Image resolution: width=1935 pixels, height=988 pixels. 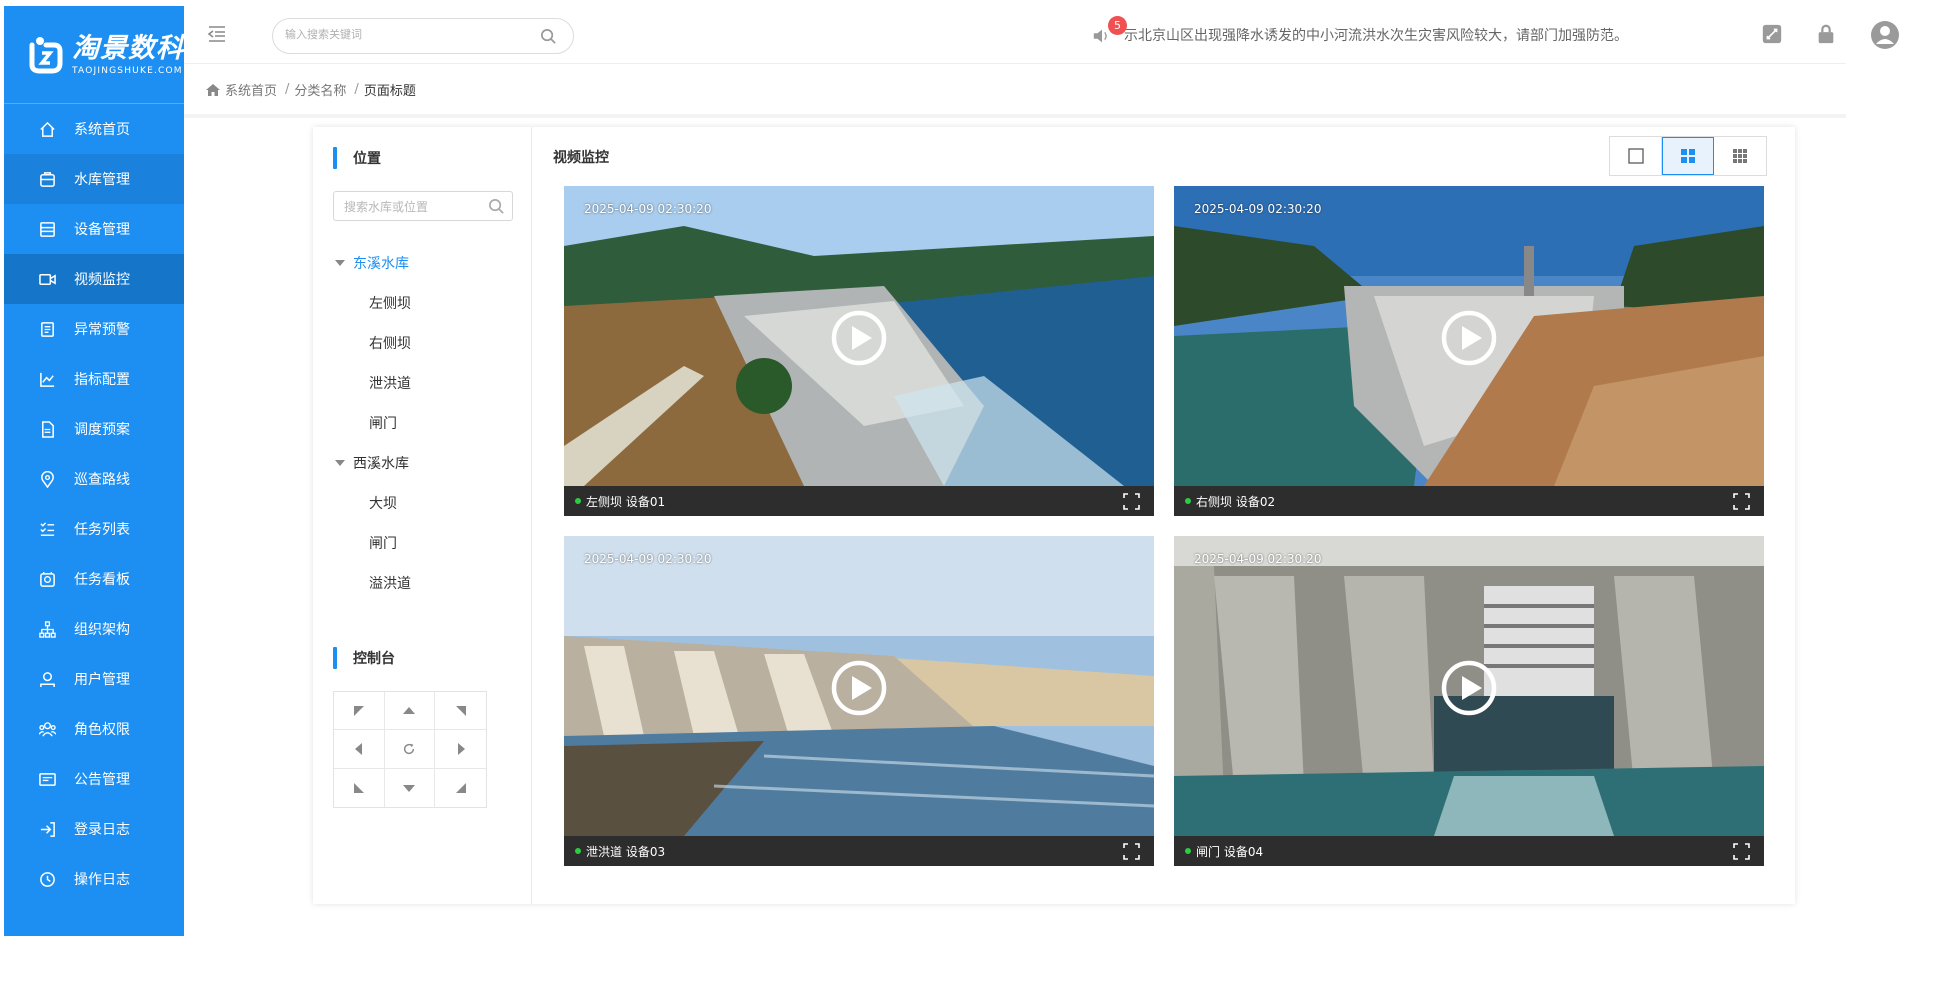 What do you see at coordinates (320, 89) in the screenshot?
I see `breadcrumb-category: 分类名称` at bounding box center [320, 89].